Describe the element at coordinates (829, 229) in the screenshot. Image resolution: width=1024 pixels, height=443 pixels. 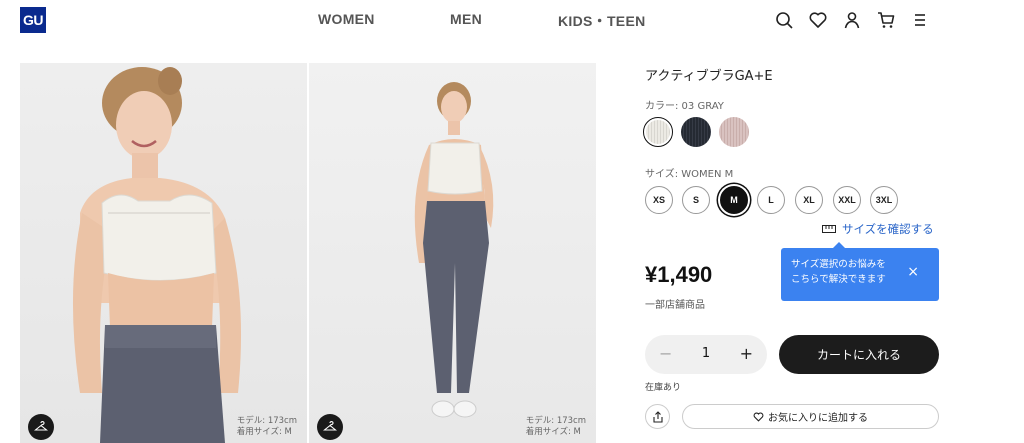
I see `ruler-icon` at that location.